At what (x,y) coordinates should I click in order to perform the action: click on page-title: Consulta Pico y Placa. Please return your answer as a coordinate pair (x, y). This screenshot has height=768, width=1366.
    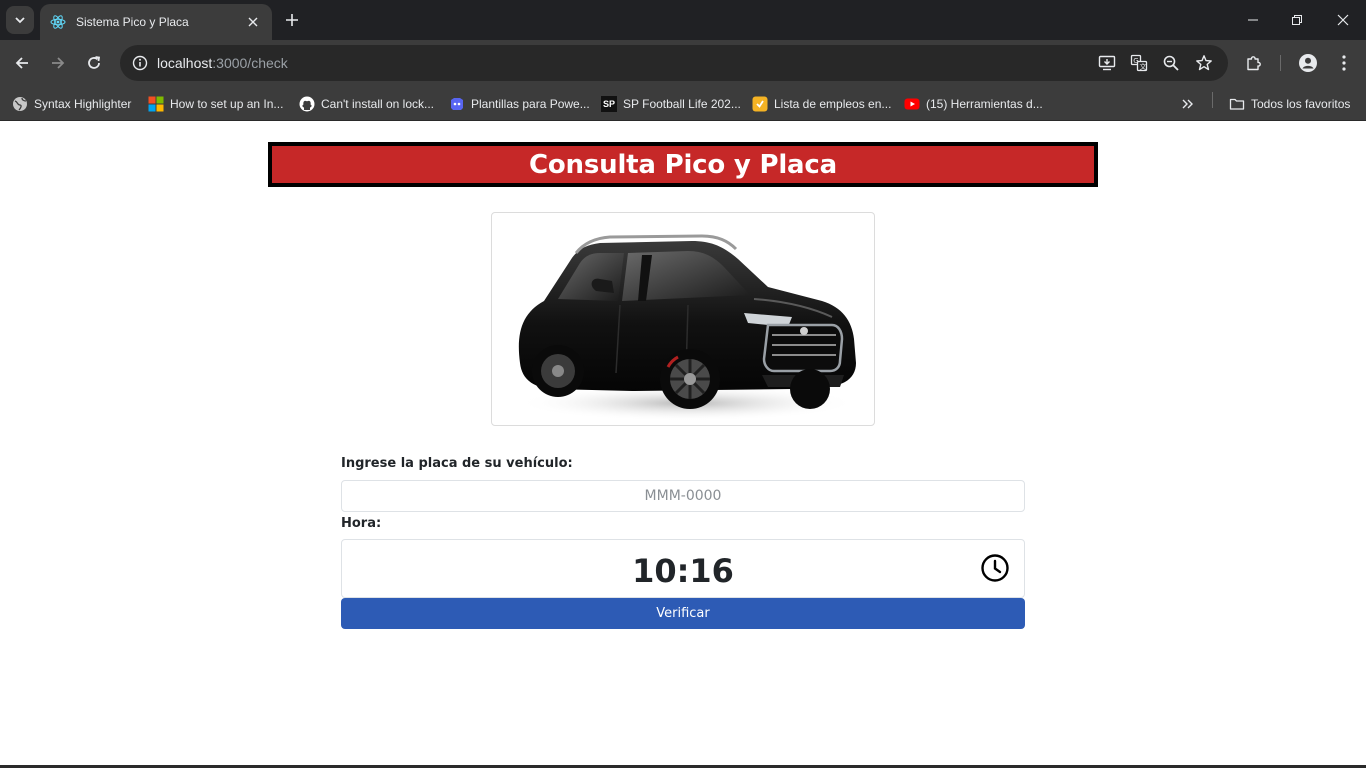
    Looking at the image, I should click on (683, 164).